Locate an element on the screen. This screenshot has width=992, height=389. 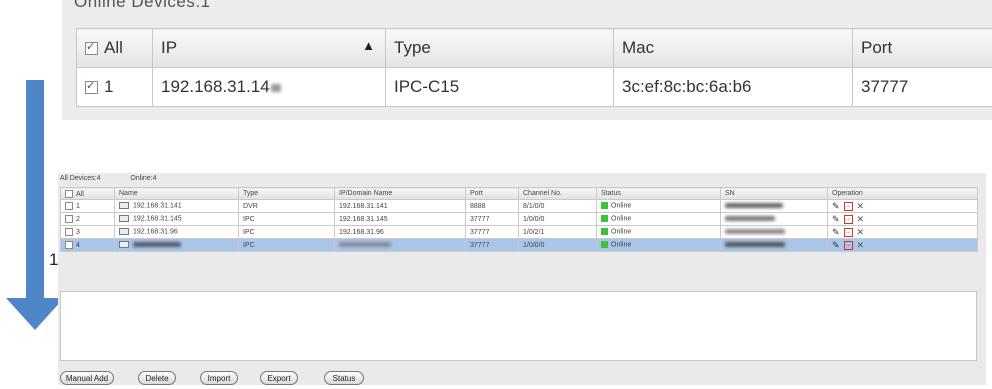
device-port: 8888 is located at coordinates (478, 206).